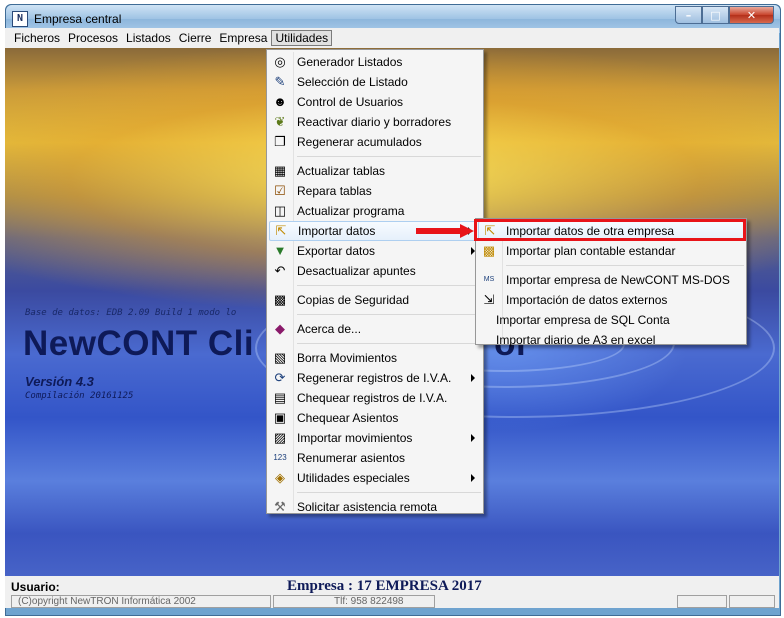 This screenshot has width=784, height=618. What do you see at coordinates (375, 478) in the screenshot?
I see `menu-item-utilidades-especiales: ◈ Utilidades especiales` at bounding box center [375, 478].